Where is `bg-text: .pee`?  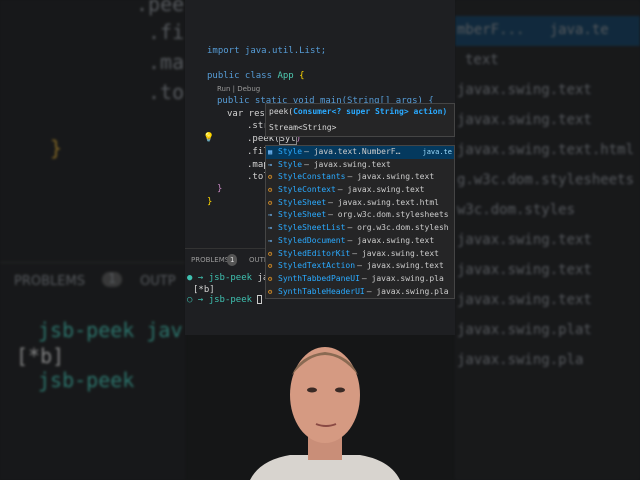
bg-text: .pee is located at coordinates (160, 8).